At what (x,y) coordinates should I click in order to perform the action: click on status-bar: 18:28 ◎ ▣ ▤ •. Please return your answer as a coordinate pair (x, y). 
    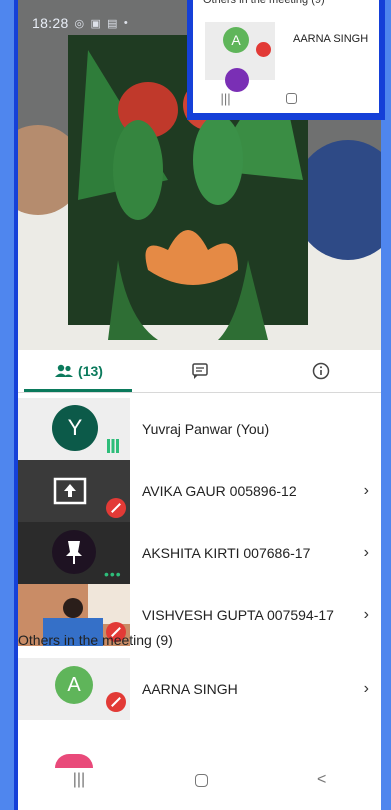
    Looking at the image, I should click on (80, 23).